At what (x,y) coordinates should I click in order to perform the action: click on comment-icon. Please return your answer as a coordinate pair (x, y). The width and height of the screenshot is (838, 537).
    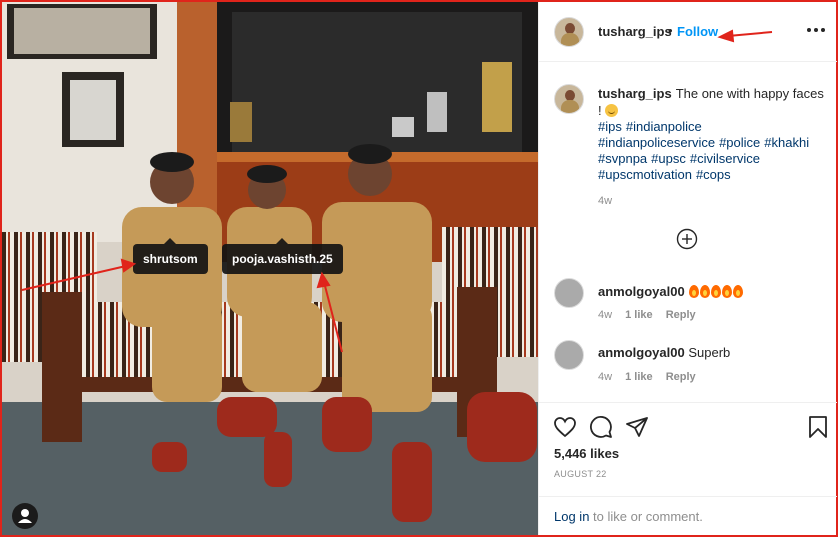
    Looking at the image, I should click on (601, 427).